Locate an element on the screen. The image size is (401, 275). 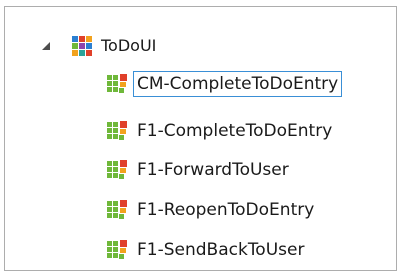
tree-node-root-label: ToDoUI is located at coordinates (129, 45).